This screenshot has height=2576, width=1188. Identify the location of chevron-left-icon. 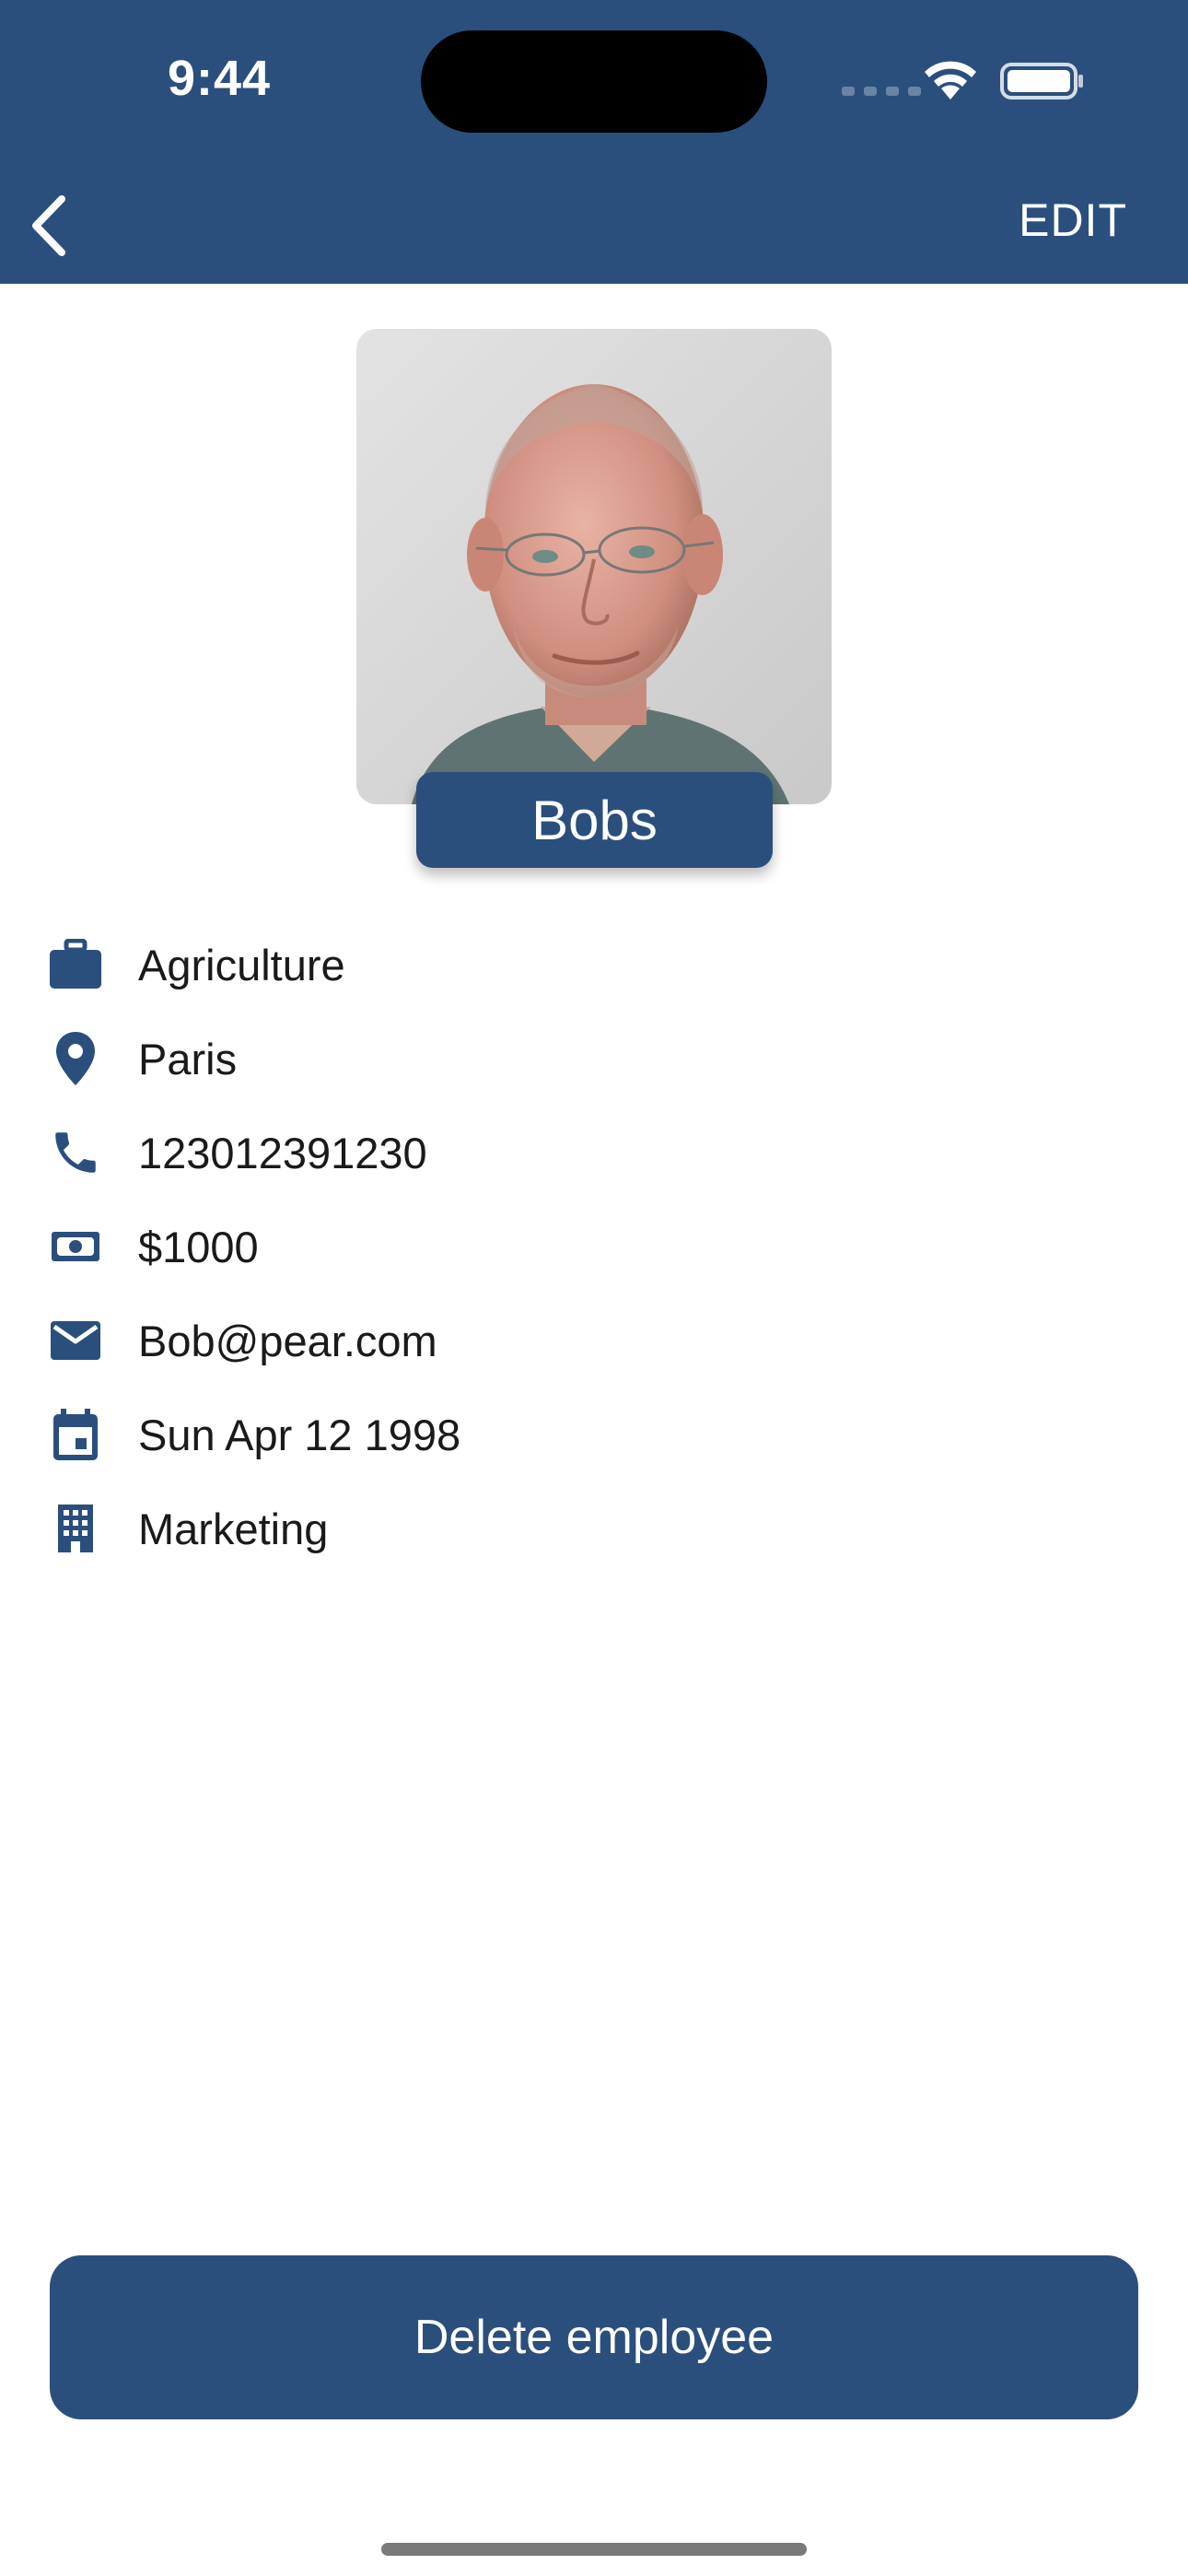
(48, 225).